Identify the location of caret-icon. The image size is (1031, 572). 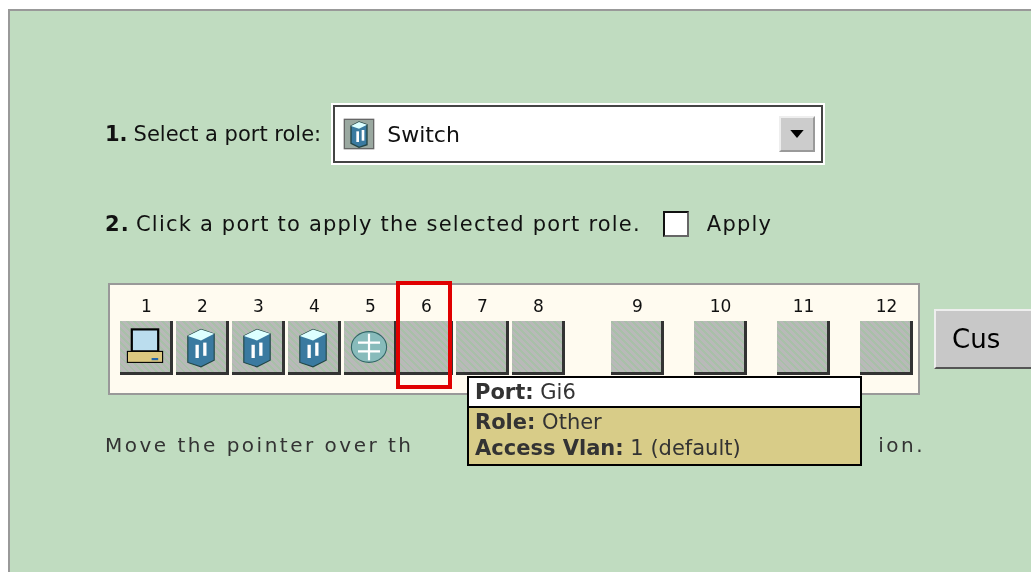
(797, 134).